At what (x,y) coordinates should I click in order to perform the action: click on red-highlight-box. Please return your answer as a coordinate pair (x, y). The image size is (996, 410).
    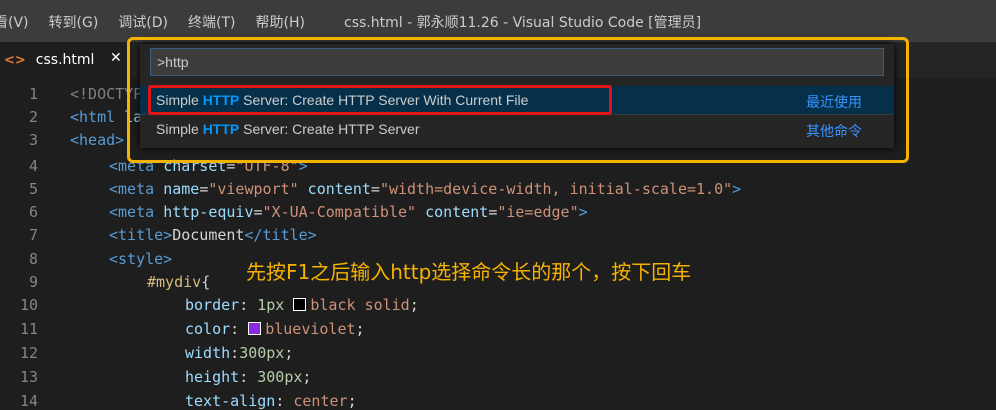
    Looking at the image, I should click on (380, 100).